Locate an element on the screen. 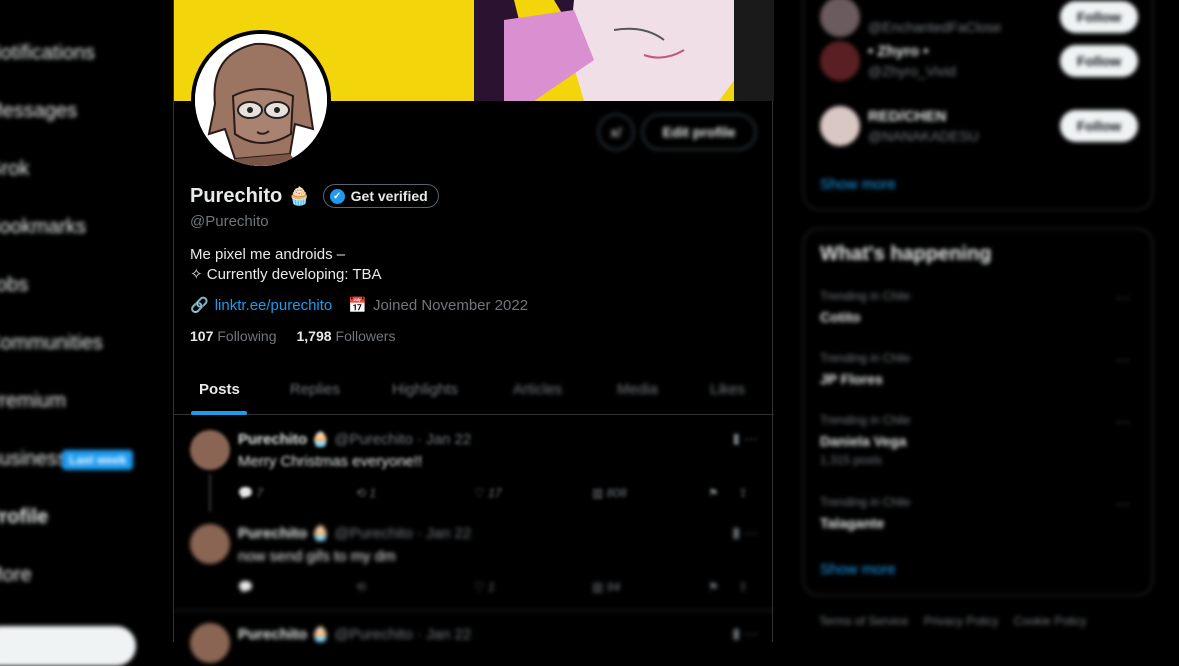  post-author-emoji: 🧁 is located at coordinates (321, 634).